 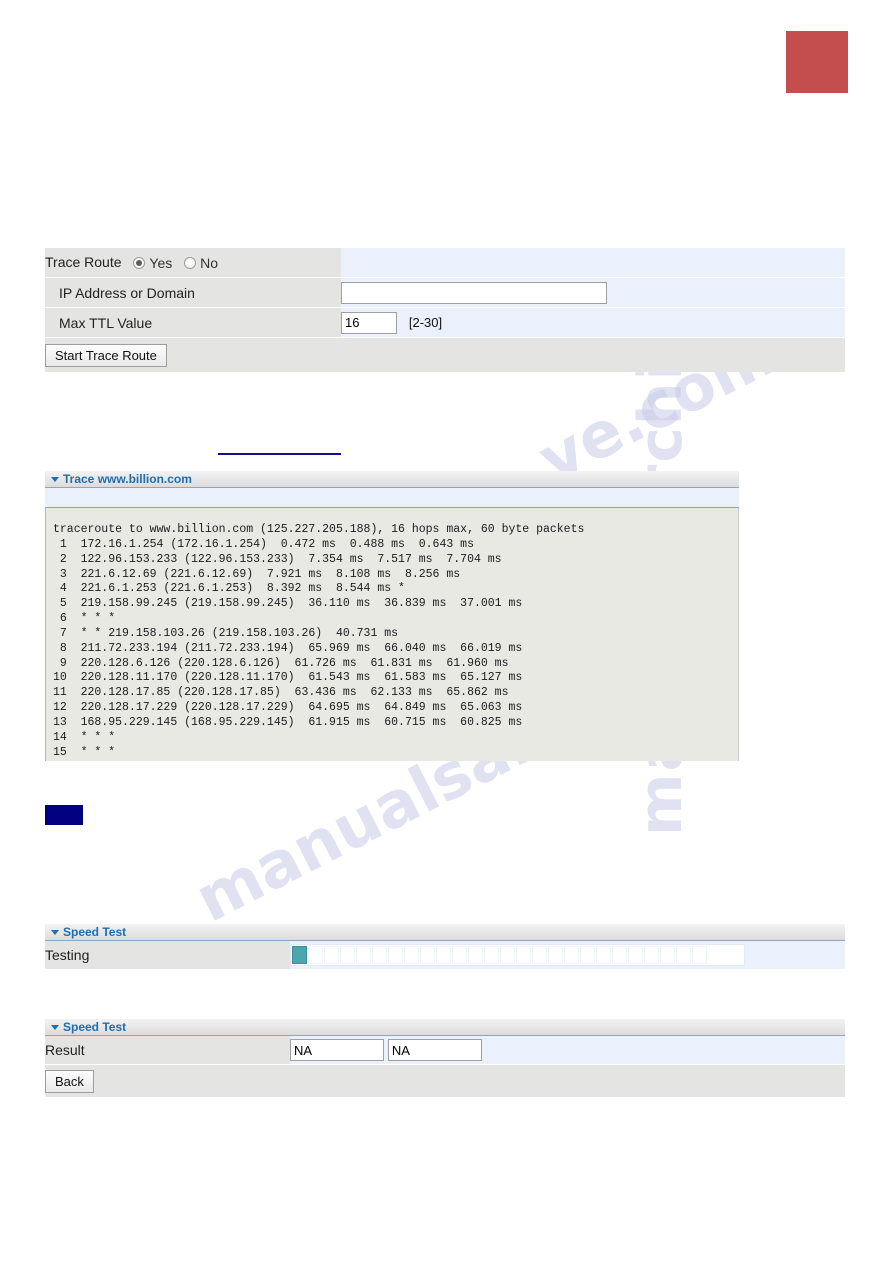 What do you see at coordinates (392, 498) in the screenshot?
I see `trace-panel-subbar` at bounding box center [392, 498].